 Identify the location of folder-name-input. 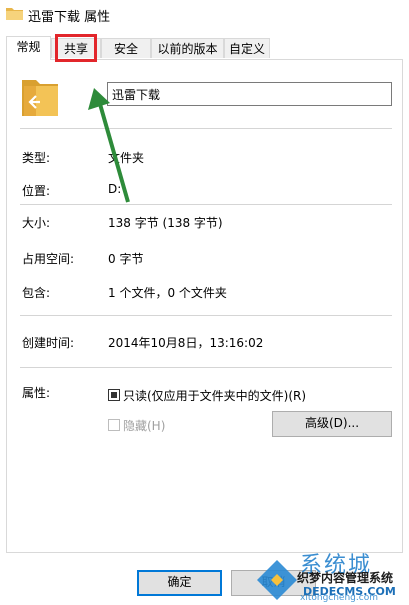
(249, 94).